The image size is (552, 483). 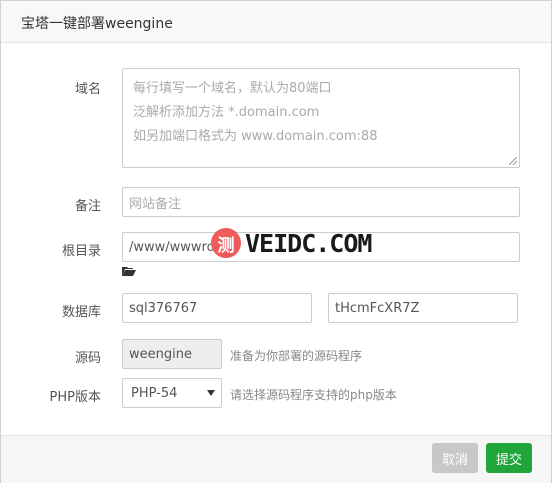 I want to click on domain-placeholder-line-2: 泛解析添加方法 *.domain.com, so click(x=226, y=112).